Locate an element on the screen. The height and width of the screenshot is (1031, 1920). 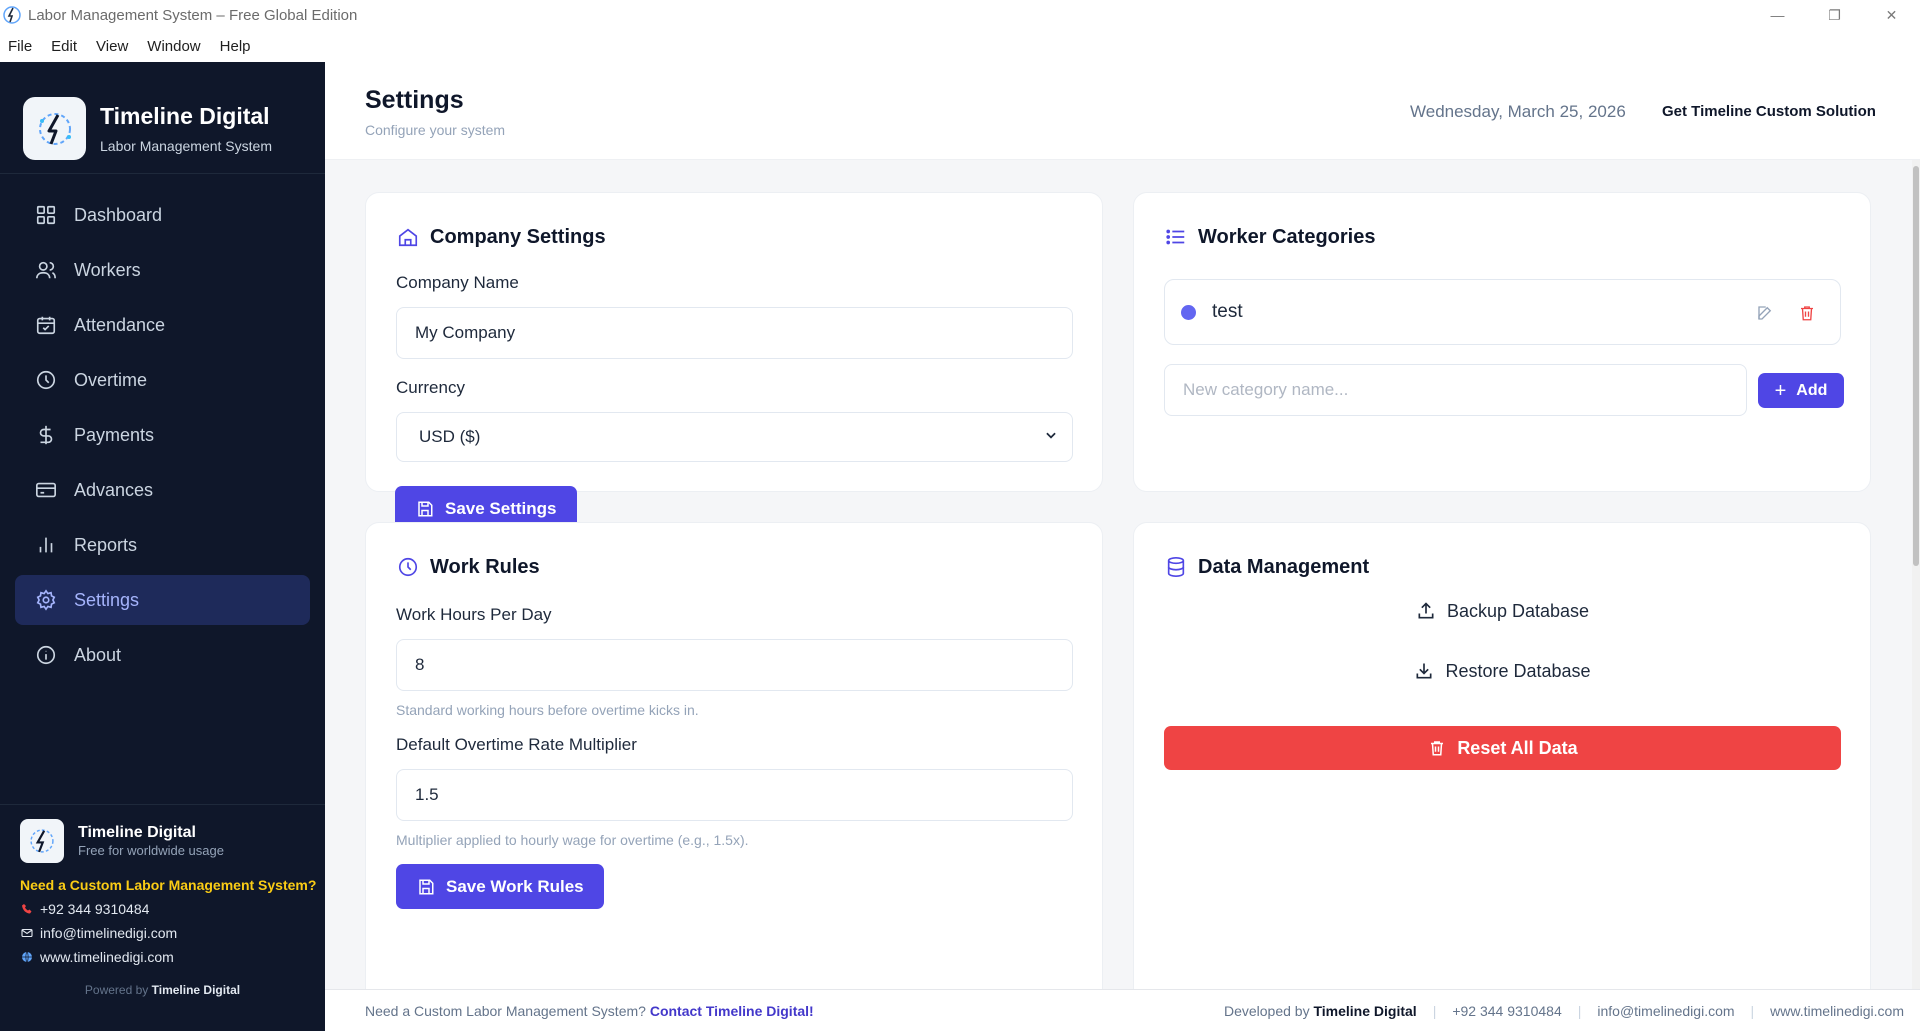
app-logo-icon is located at coordinates (12, 15).